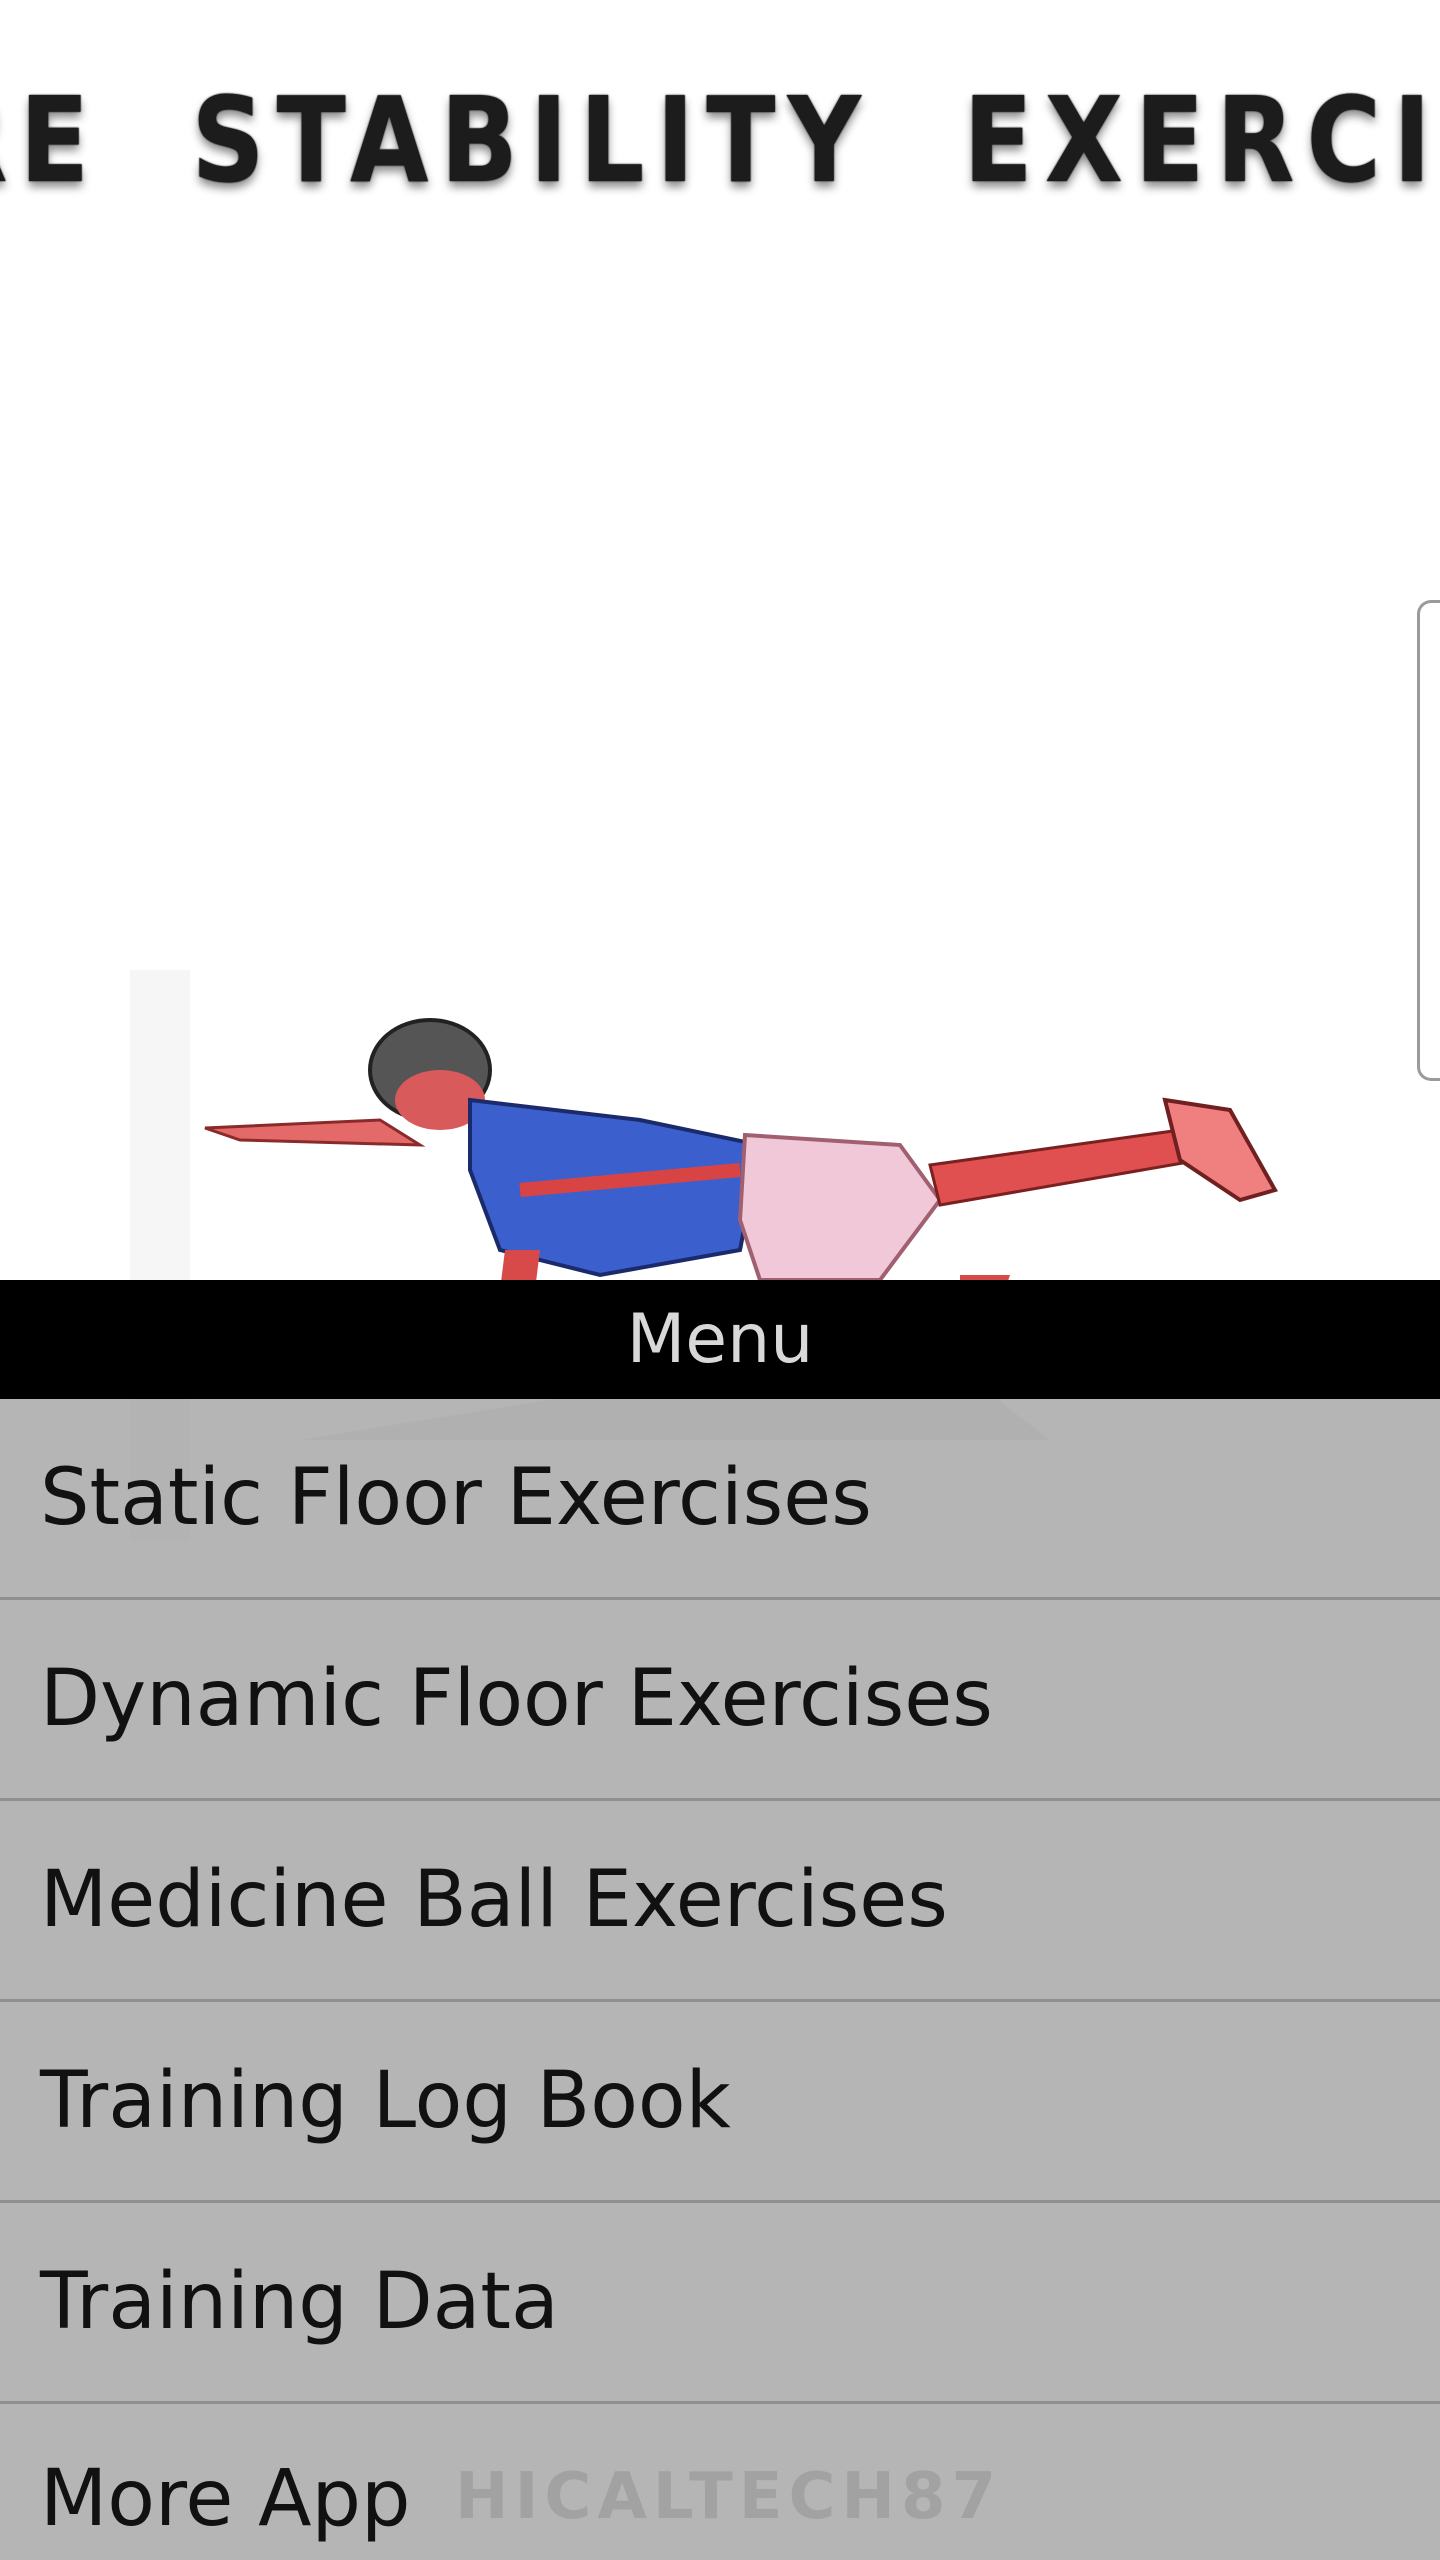 Image resolution: width=1440 pixels, height=2560 pixels. I want to click on menu-item-label: More App, so click(225, 2499).